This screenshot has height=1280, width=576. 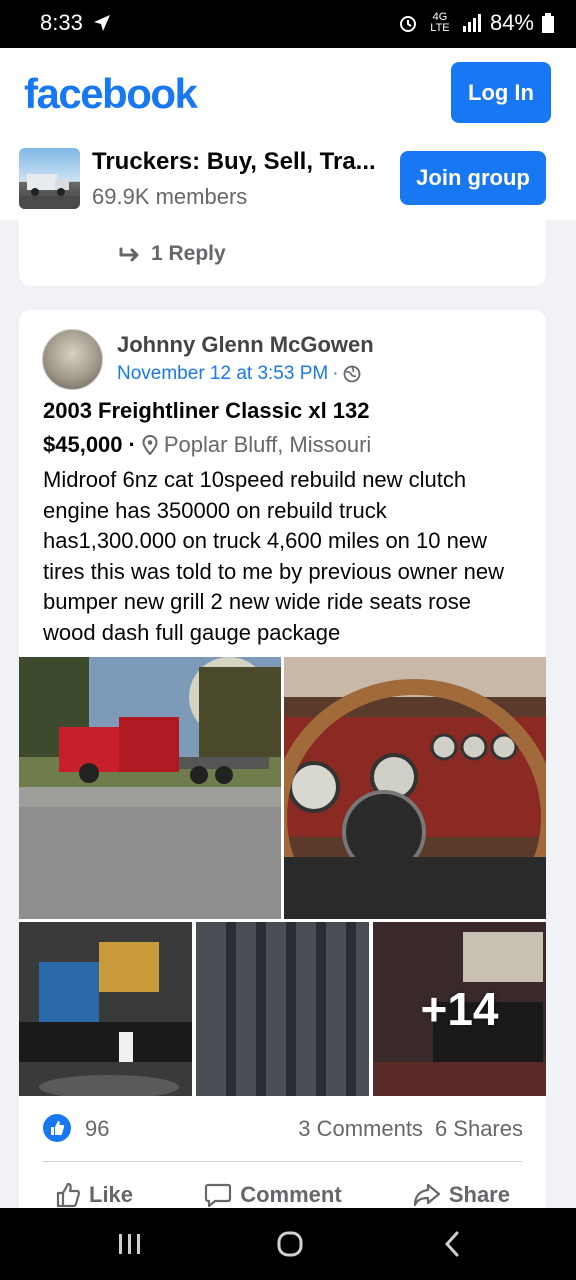 What do you see at coordinates (101, 23) in the screenshot?
I see `location-arrow-icon` at bounding box center [101, 23].